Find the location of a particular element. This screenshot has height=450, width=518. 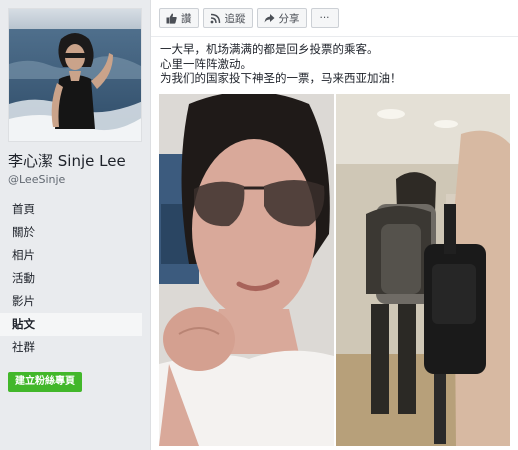

post-line: 为我们的国家投下神圣的一票，马来西亚加油！ is located at coordinates (281, 78).